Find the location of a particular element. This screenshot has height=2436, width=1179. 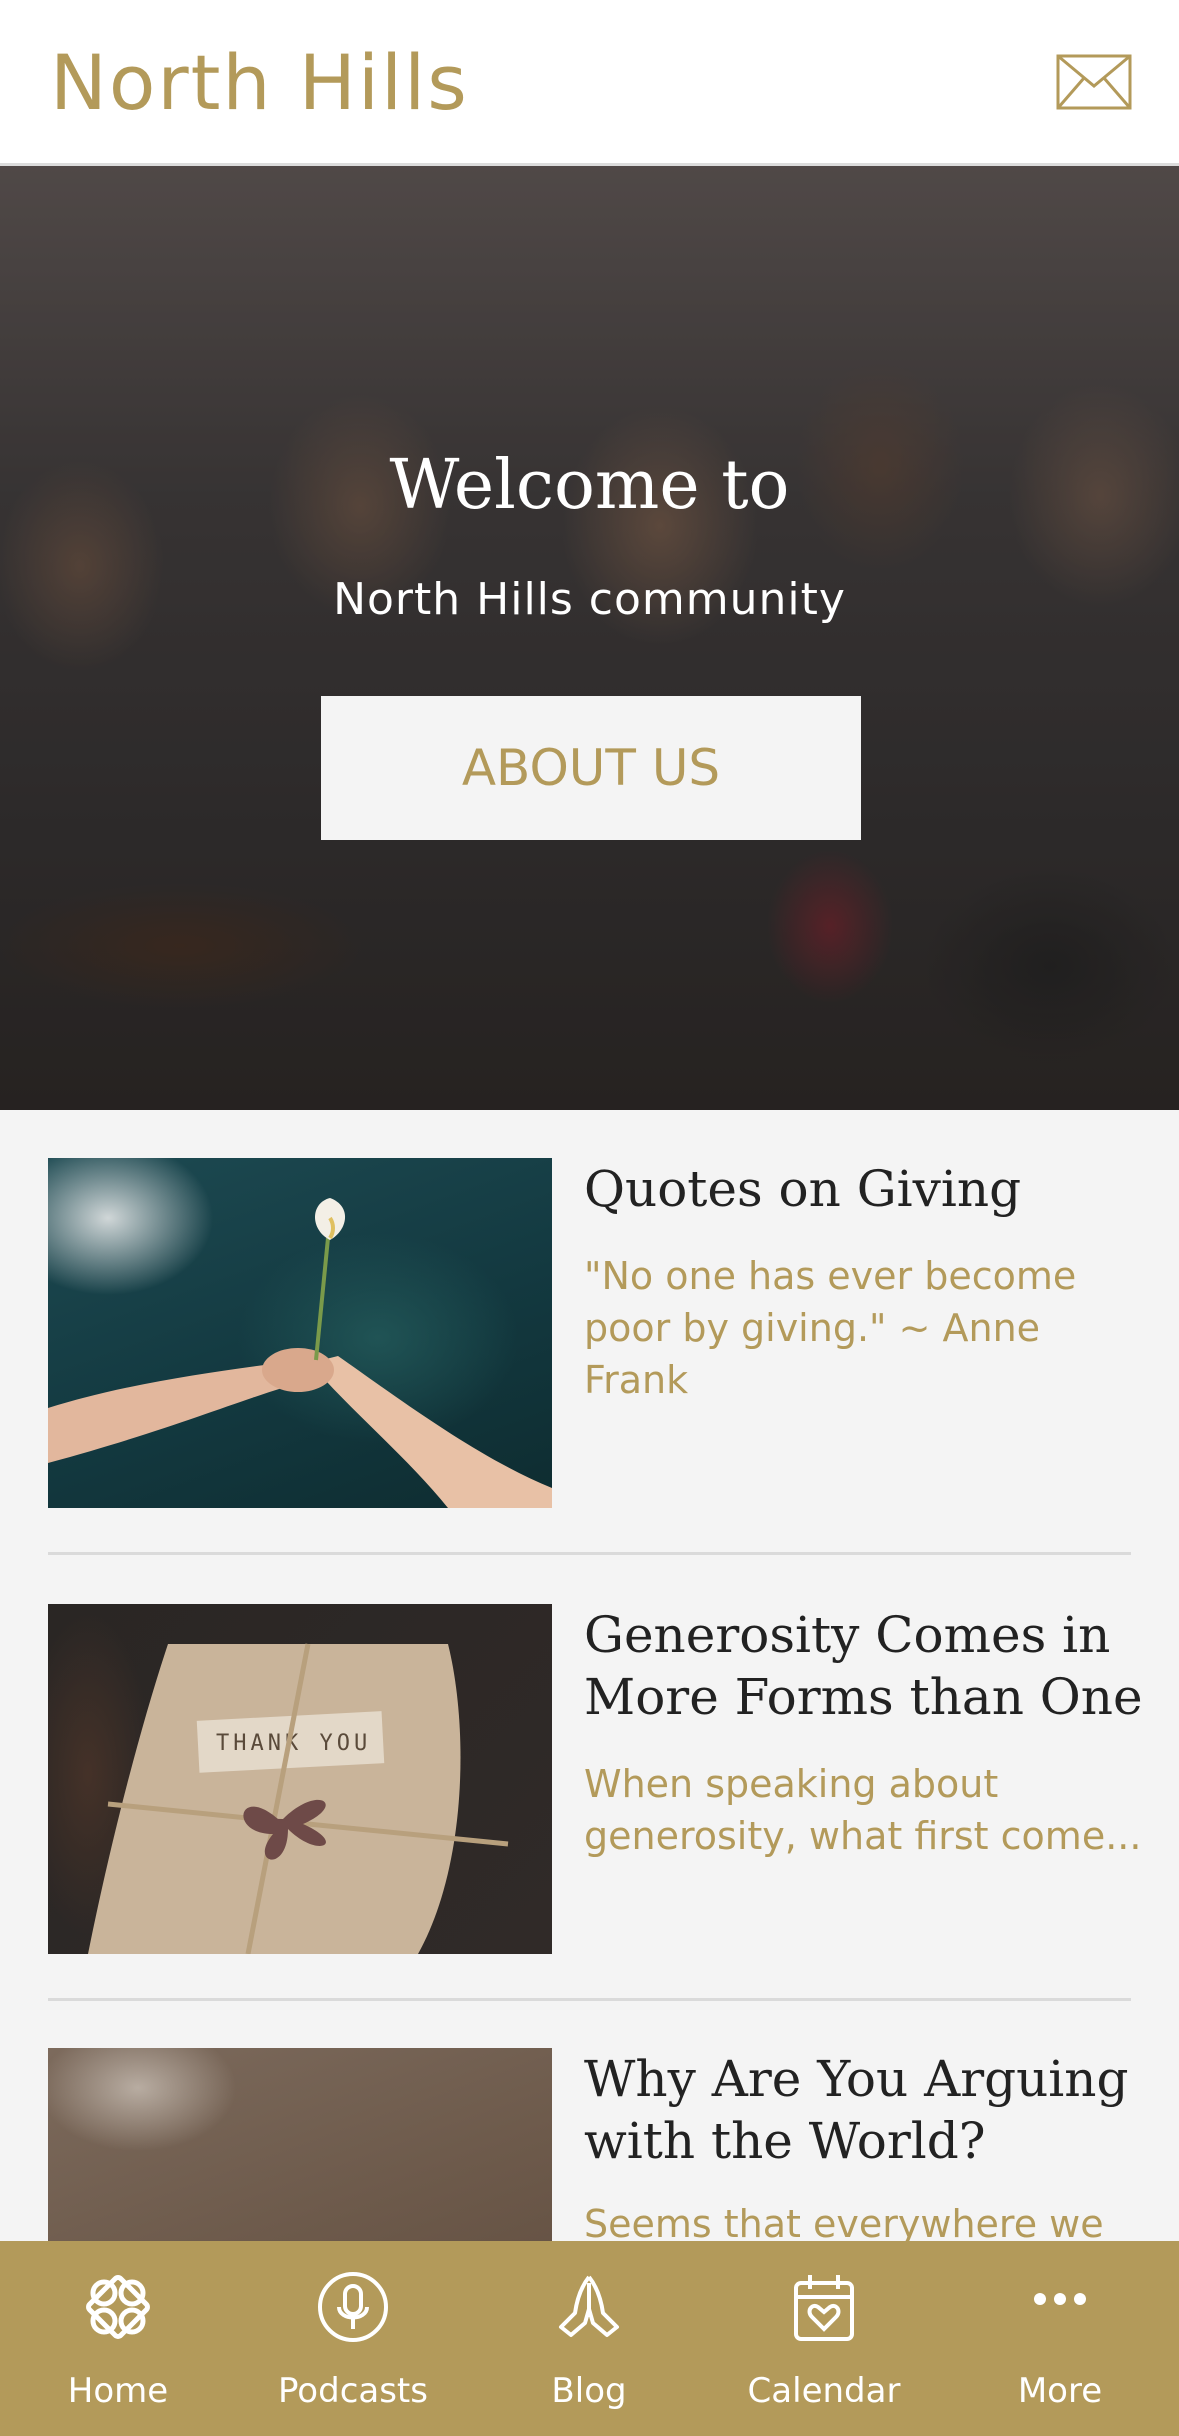

microphone-icon is located at coordinates (353, 2307).